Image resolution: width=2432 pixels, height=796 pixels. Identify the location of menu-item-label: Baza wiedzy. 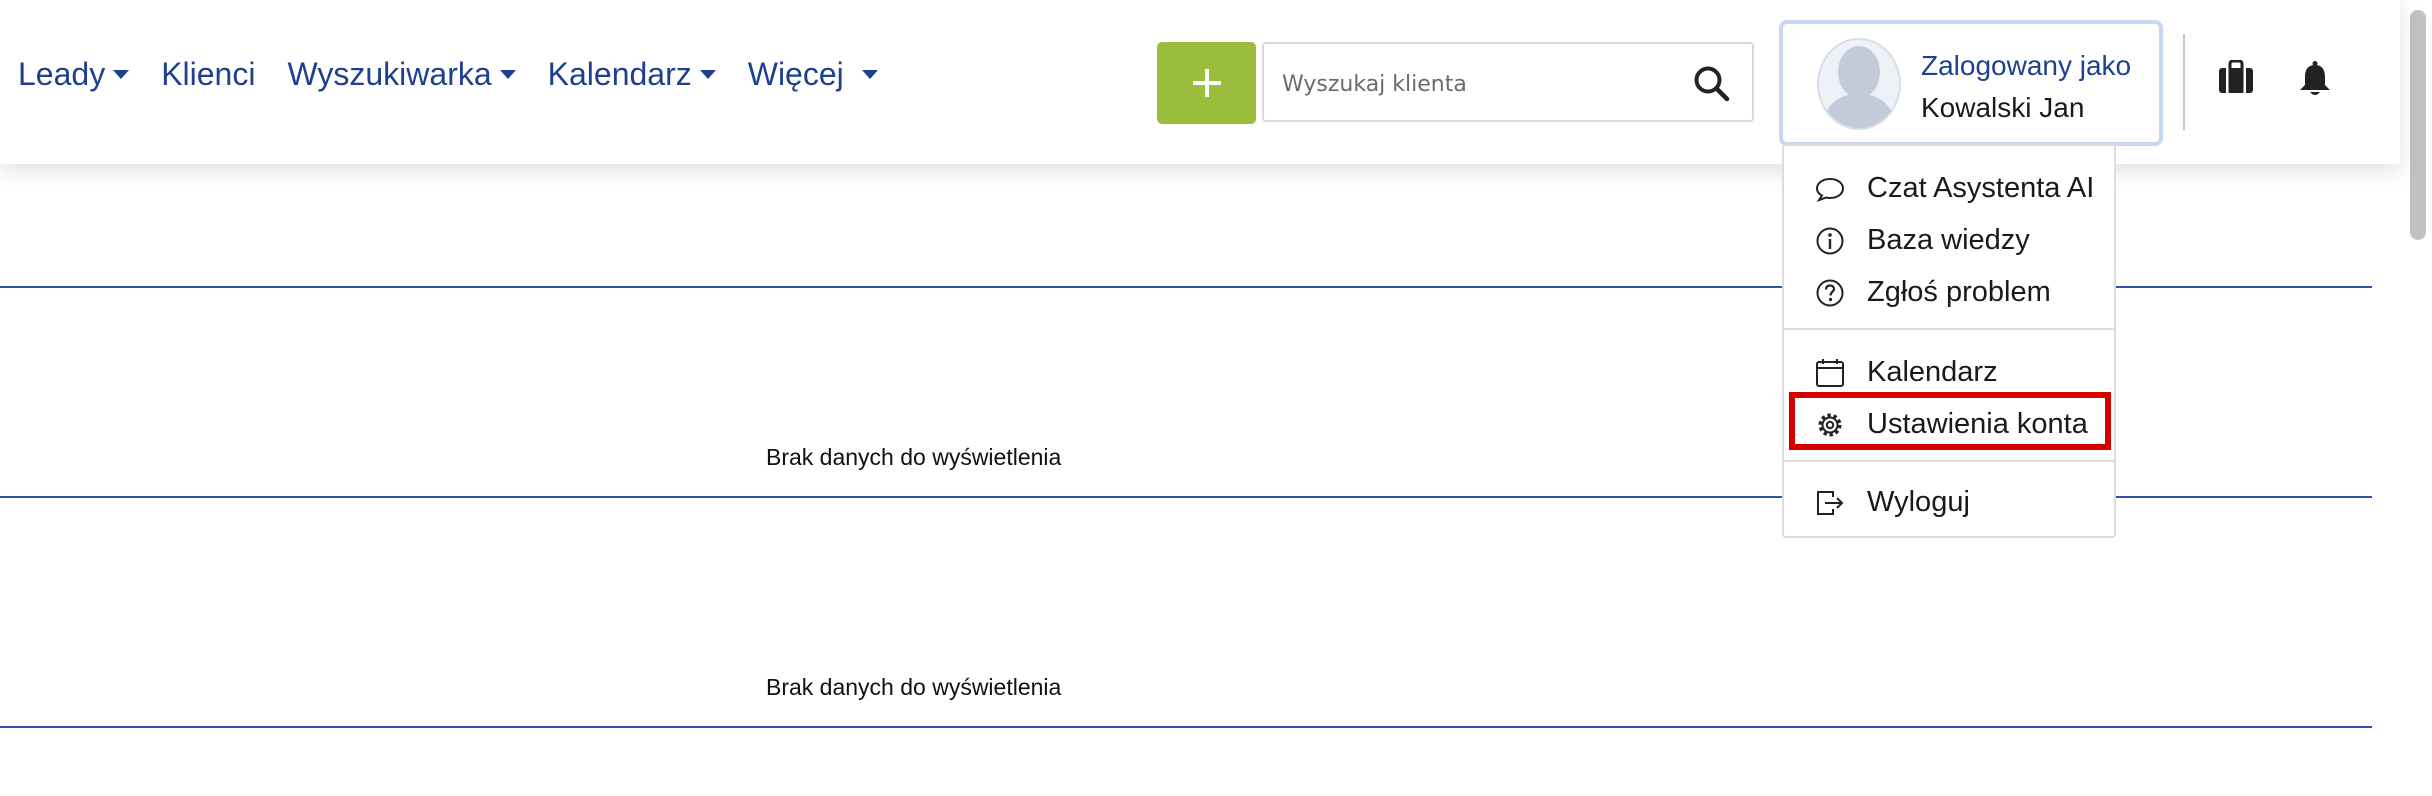
(1948, 240).